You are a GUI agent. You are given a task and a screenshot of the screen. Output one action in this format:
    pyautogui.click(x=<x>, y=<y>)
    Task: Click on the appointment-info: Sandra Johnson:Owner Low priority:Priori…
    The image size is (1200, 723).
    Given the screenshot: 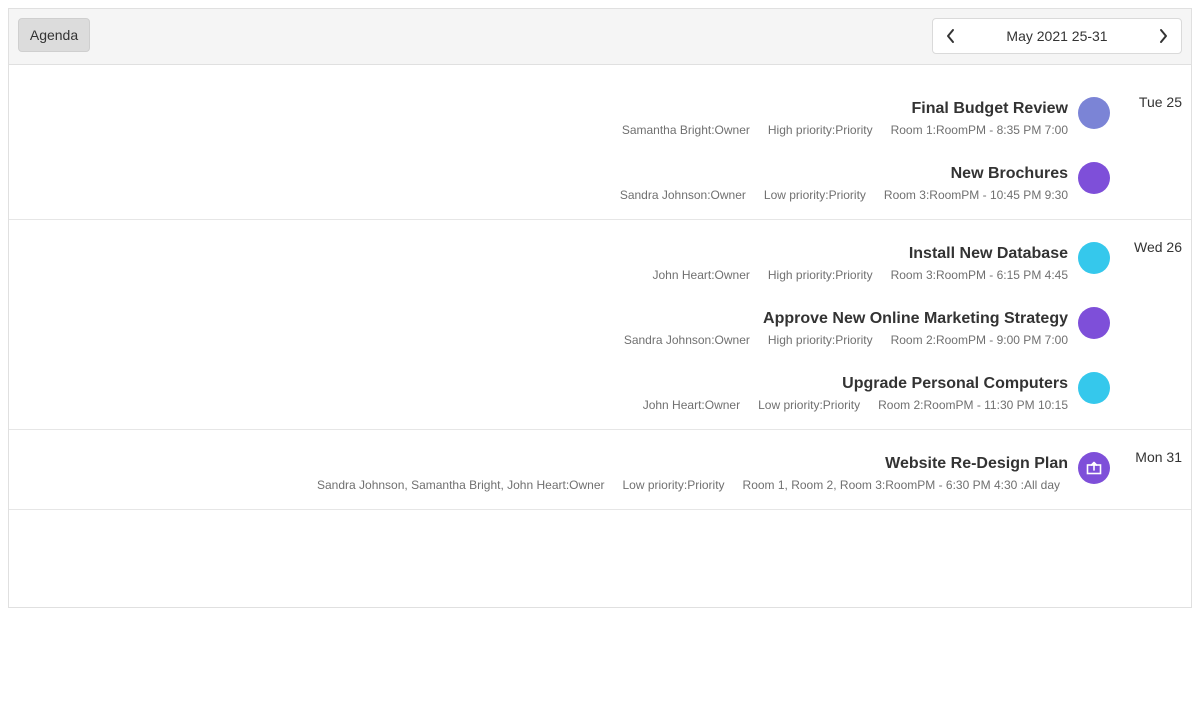 What is the action you would take?
    pyautogui.click(x=844, y=195)
    